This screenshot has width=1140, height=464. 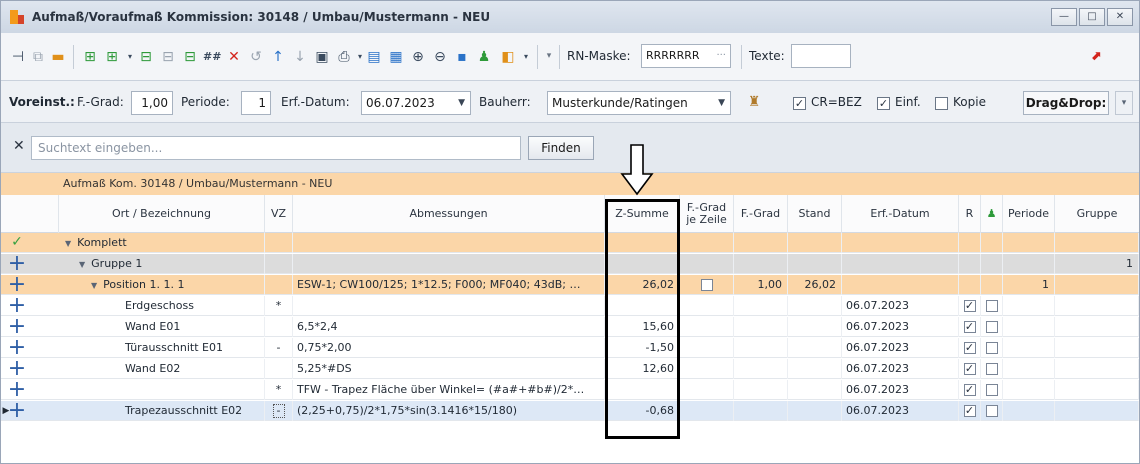 I want to click on open-window-icon: ⧉, so click(x=38, y=57).